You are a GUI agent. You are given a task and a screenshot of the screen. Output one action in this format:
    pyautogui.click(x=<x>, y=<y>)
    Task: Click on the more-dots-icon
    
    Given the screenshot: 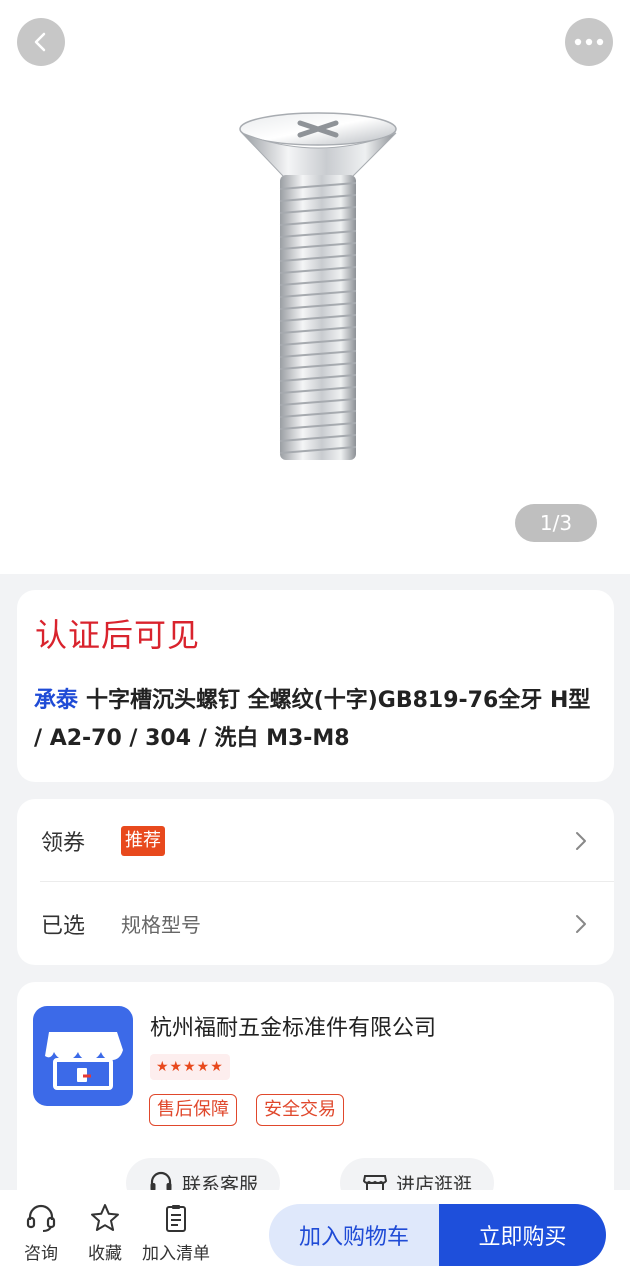 What is the action you would take?
    pyautogui.click(x=589, y=42)
    